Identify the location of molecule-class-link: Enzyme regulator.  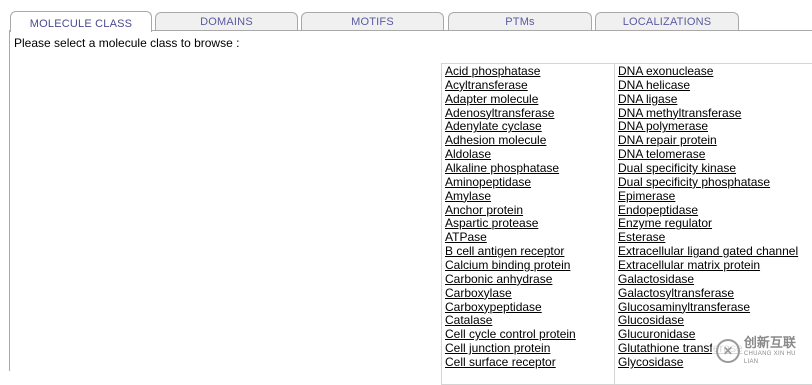
(715, 224).